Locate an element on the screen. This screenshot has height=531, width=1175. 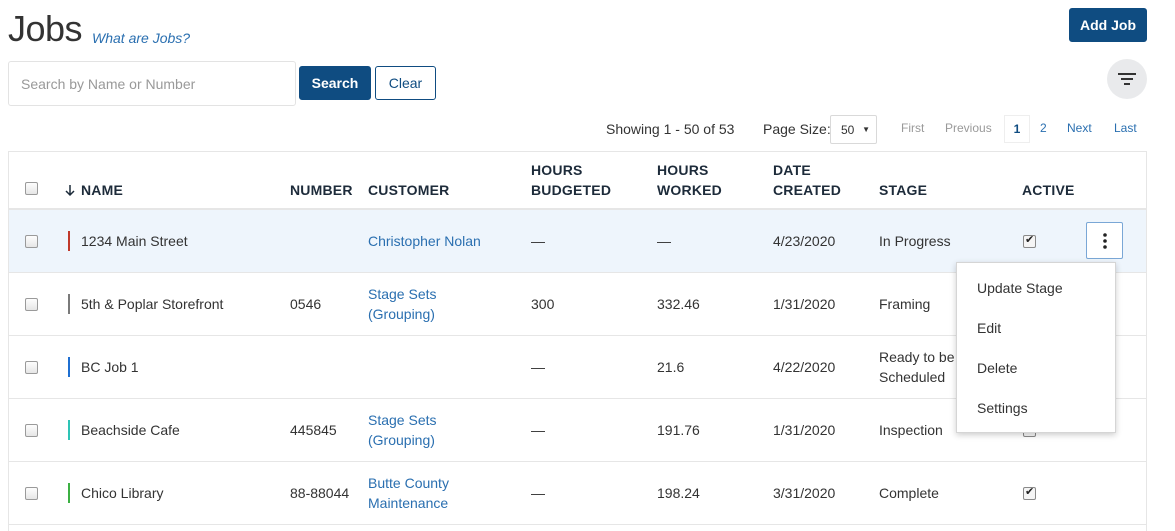
first-page-link: First is located at coordinates (913, 128).